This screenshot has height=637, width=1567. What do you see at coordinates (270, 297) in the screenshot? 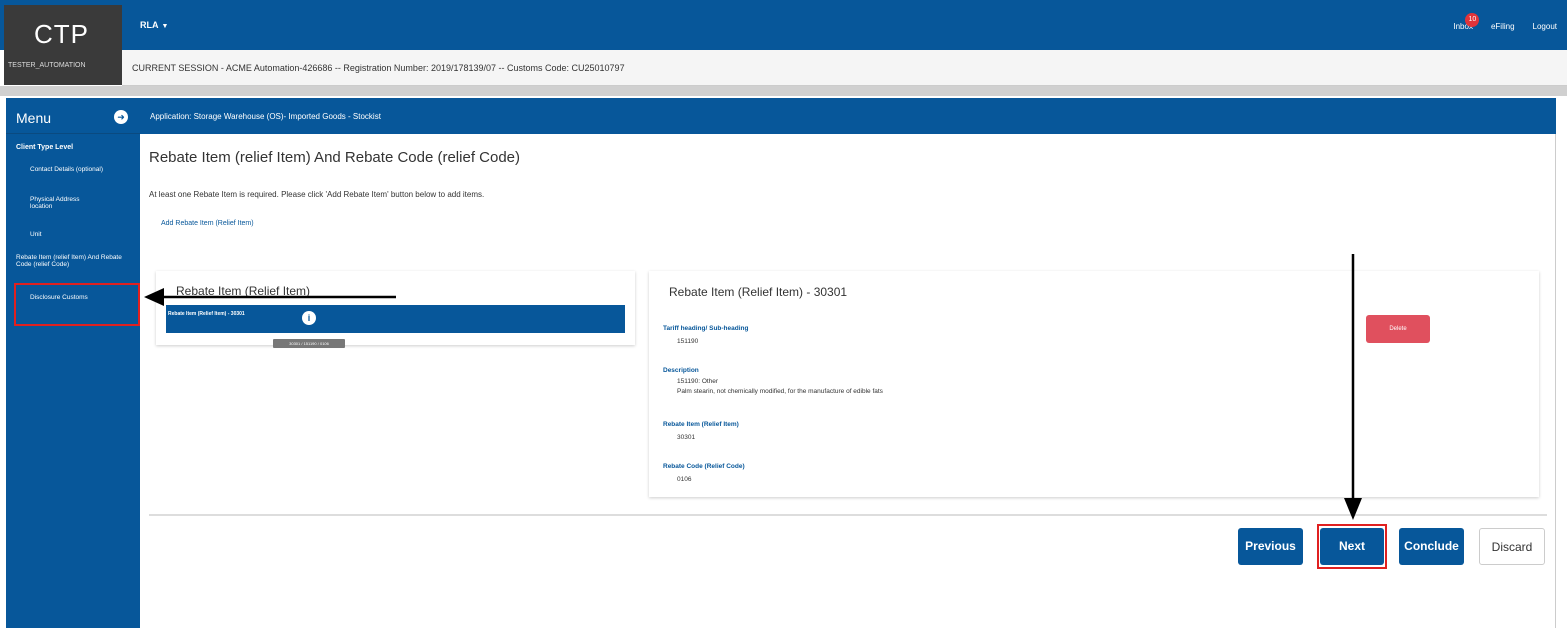
I see `arrow-left-annotation` at bounding box center [270, 297].